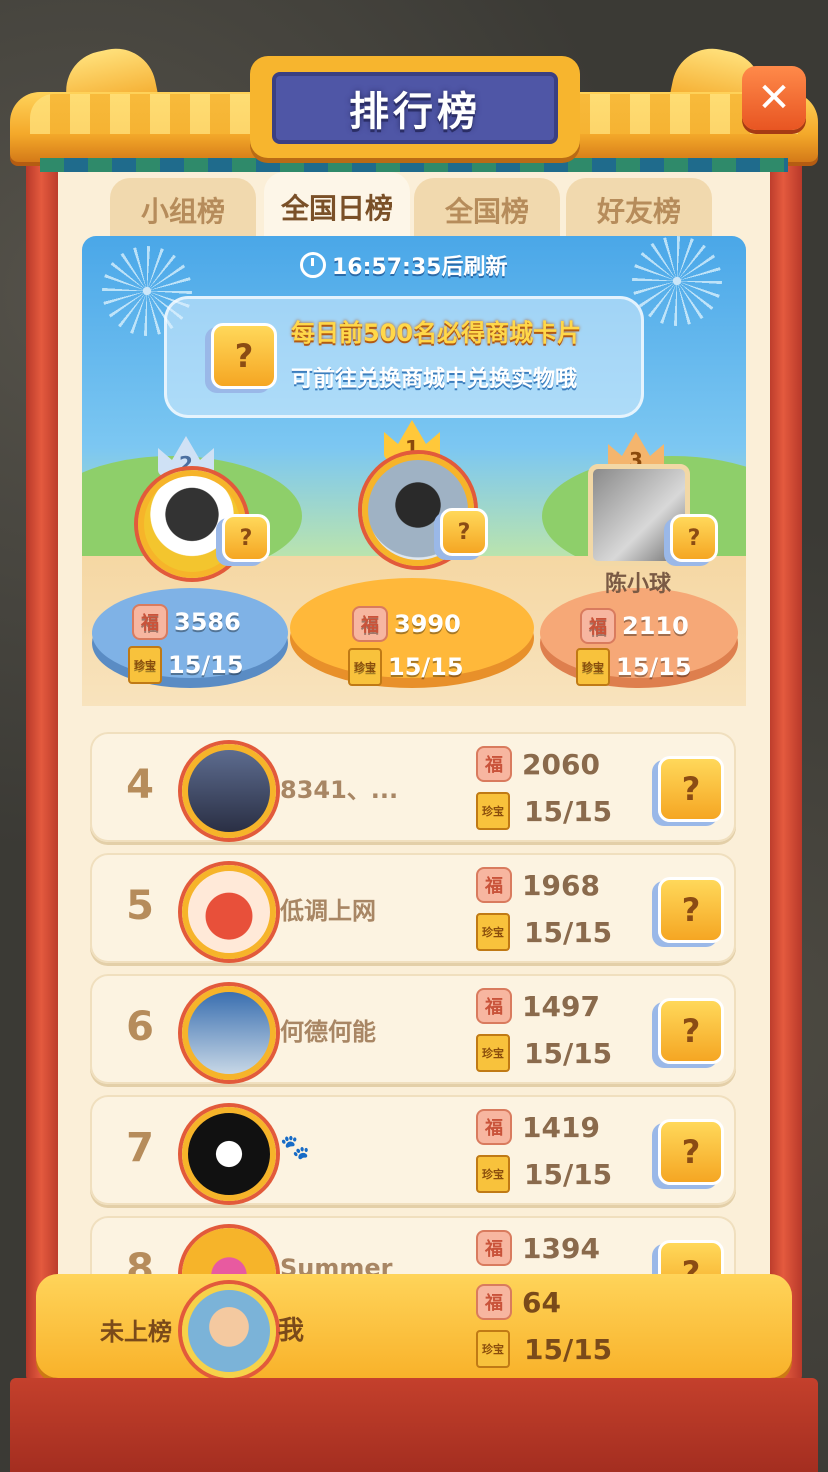 This screenshot has width=828, height=1472. Describe the element at coordinates (140, 1027) in the screenshot. I see `rank-number: 6` at that location.